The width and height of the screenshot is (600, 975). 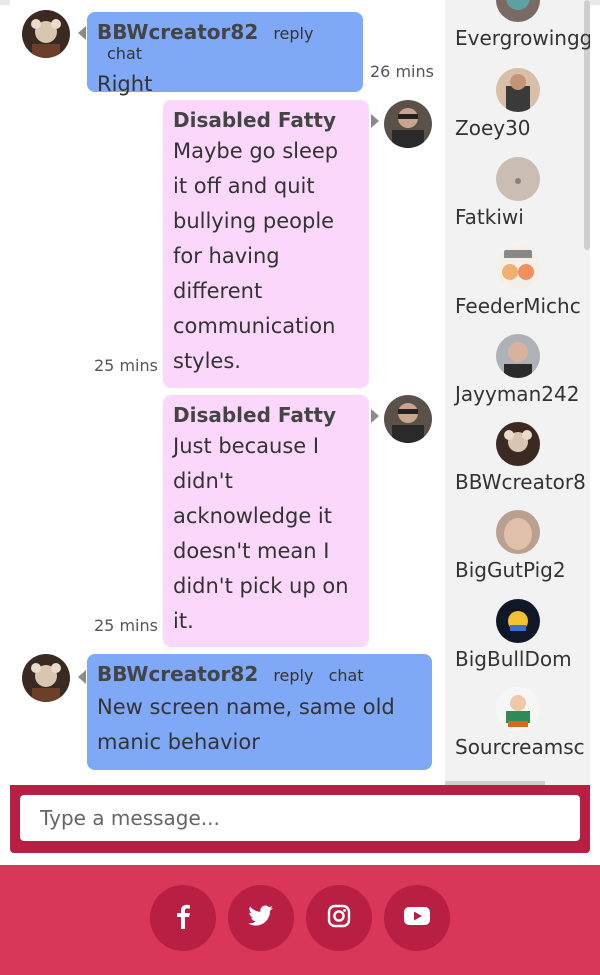 What do you see at coordinates (225, 54) in the screenshot?
I see `message-bubble: BBWcreator82 reply chat Right` at bounding box center [225, 54].